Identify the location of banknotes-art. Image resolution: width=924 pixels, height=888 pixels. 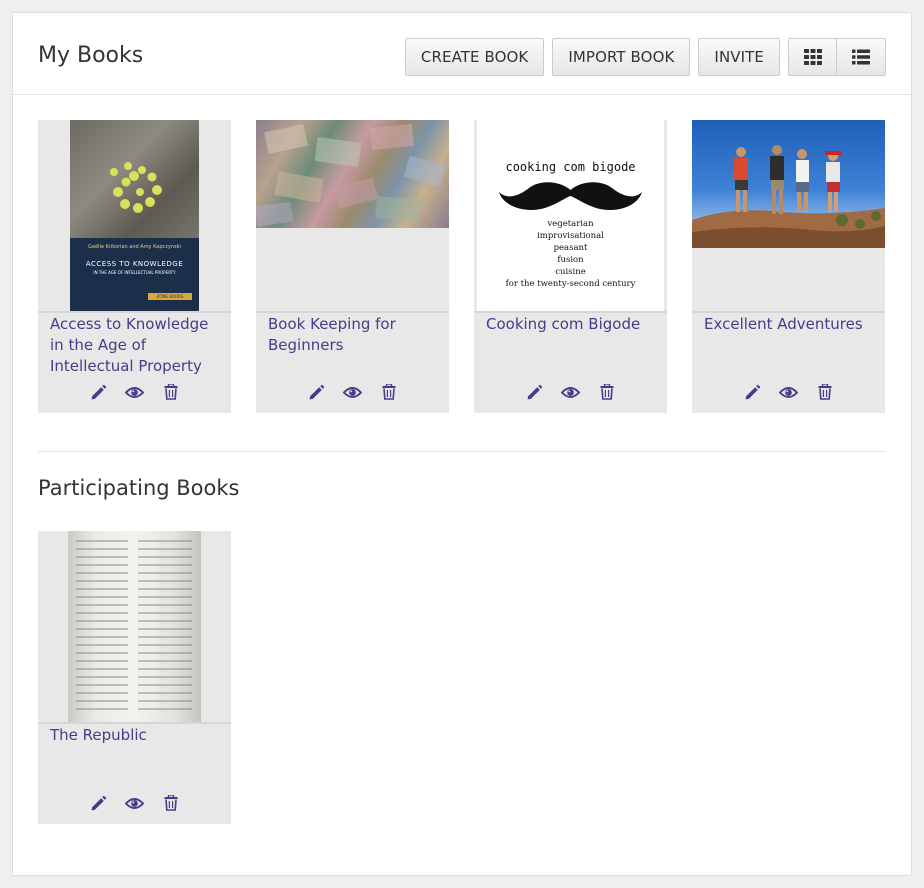
(351, 175).